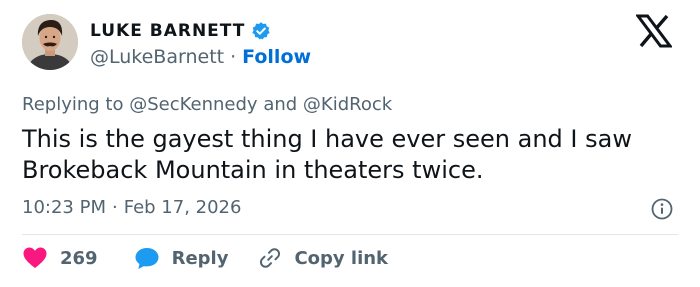  I want to click on copy-link-button: Copy link, so click(323, 258).